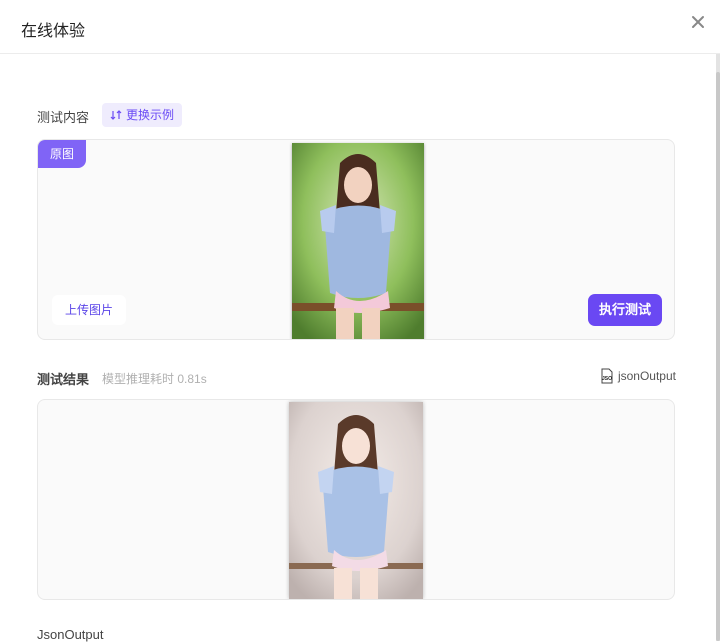 The height and width of the screenshot is (642, 720). I want to click on original-tag: 原图, so click(62, 154).